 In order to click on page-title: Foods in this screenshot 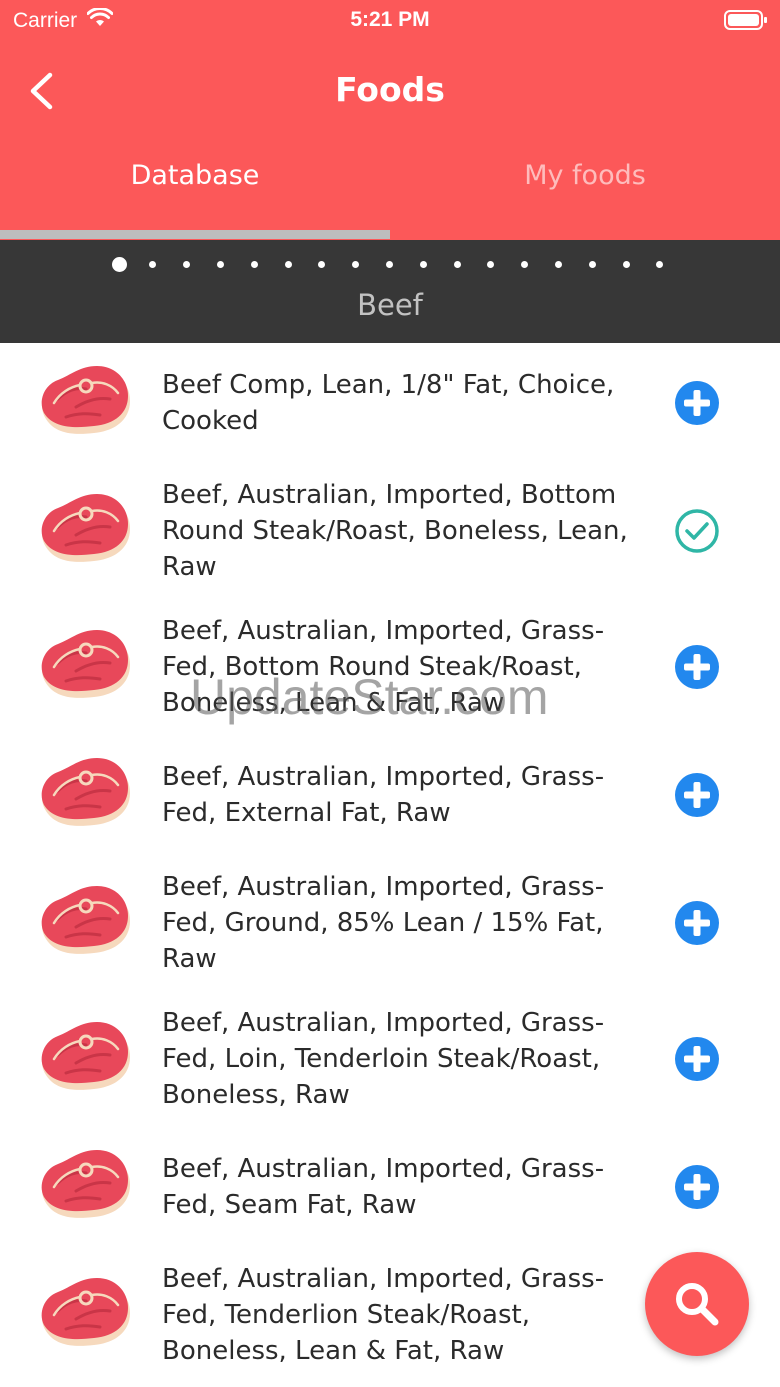, I will do `click(390, 89)`.